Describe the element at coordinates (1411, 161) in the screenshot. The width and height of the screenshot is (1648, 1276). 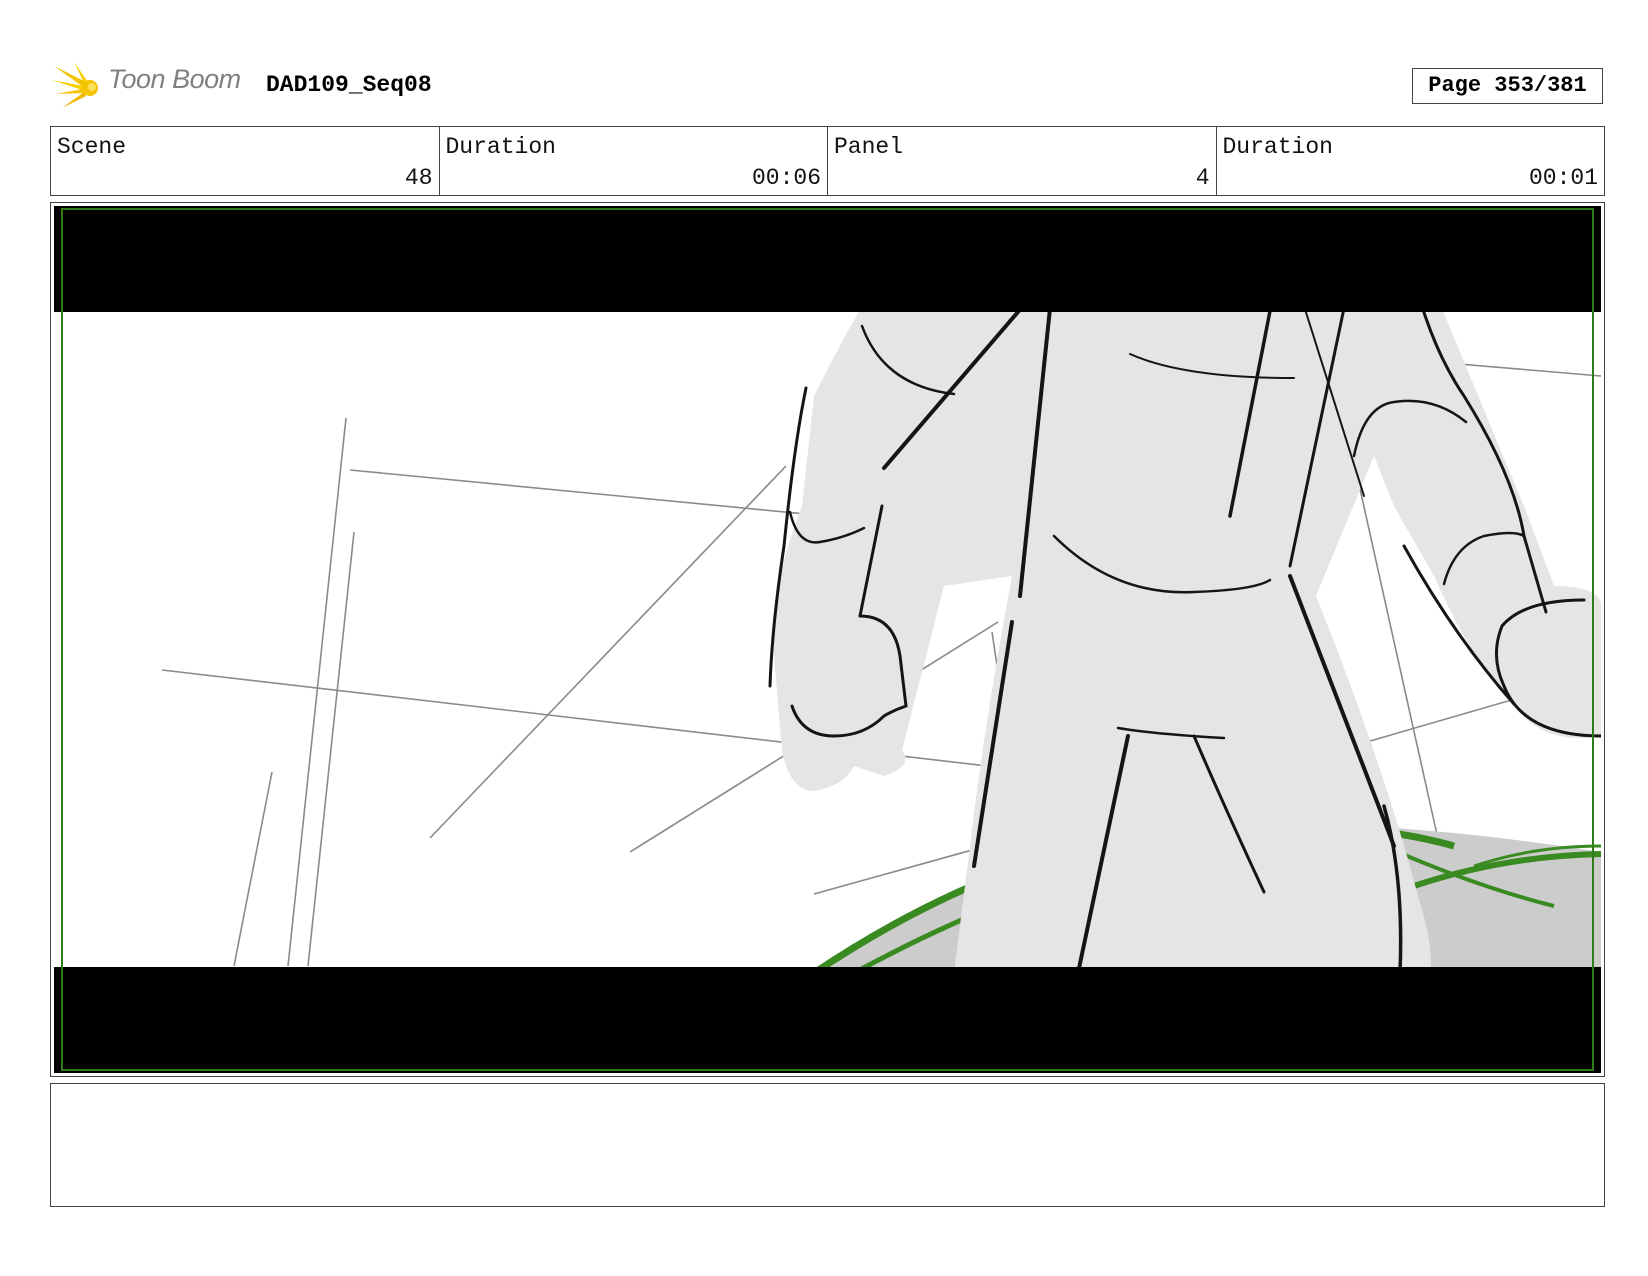
I see `panel-duration-cell: Duration 00:01` at that location.